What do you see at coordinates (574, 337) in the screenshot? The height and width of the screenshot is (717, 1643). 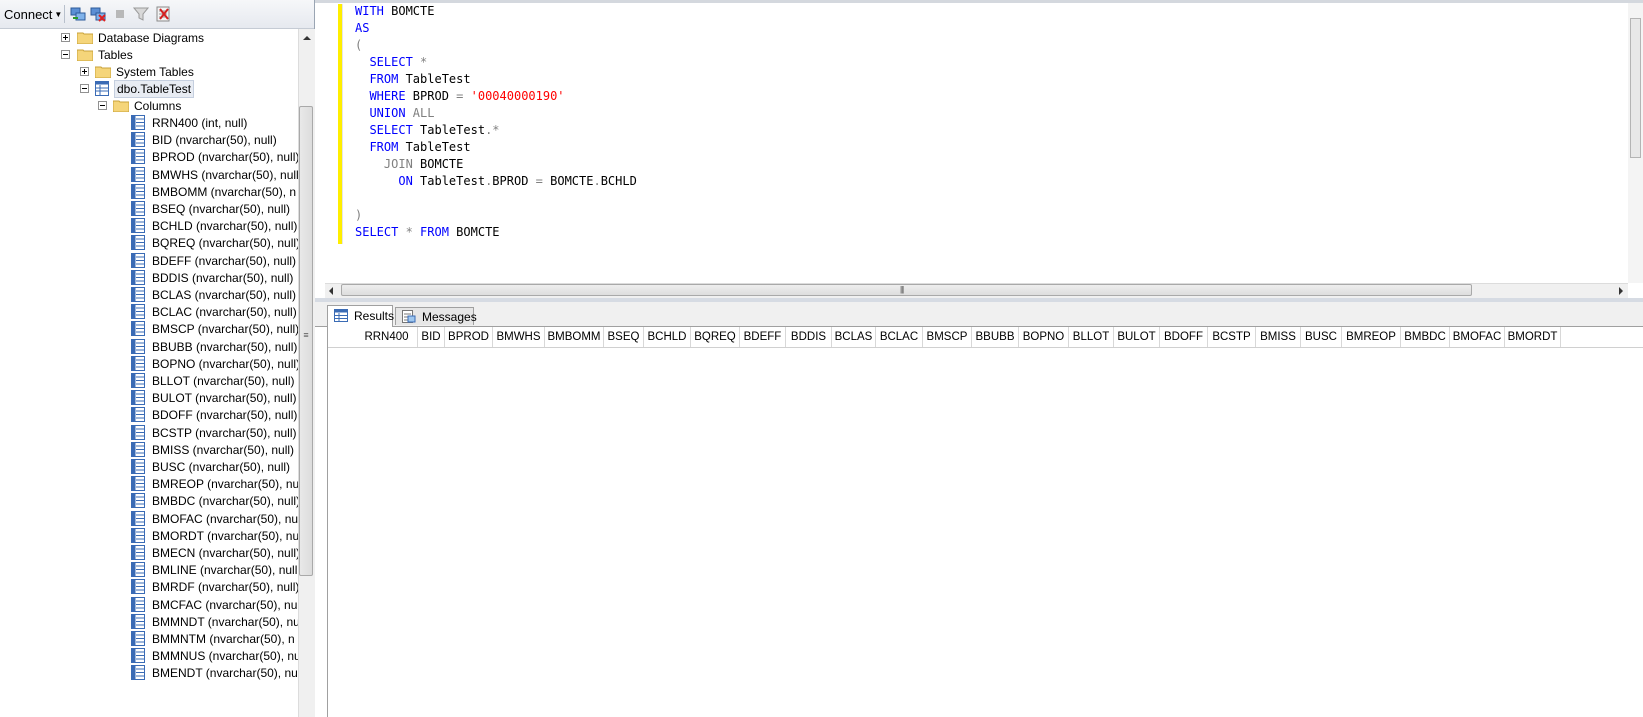 I see `grid-column-header: BMBOMM` at bounding box center [574, 337].